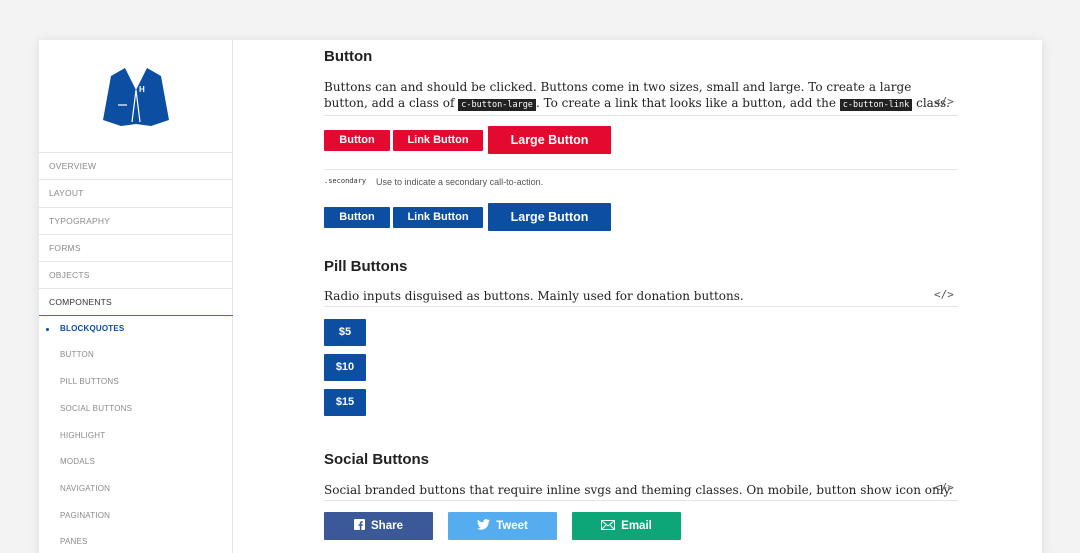 This screenshot has width=1080, height=553. I want to click on sub-button: BUTTON, so click(136, 355).